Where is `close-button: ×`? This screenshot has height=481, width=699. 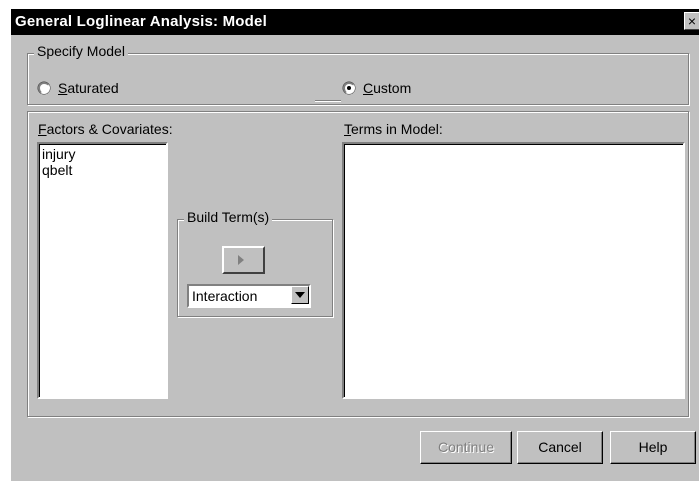
close-button: × is located at coordinates (691, 21).